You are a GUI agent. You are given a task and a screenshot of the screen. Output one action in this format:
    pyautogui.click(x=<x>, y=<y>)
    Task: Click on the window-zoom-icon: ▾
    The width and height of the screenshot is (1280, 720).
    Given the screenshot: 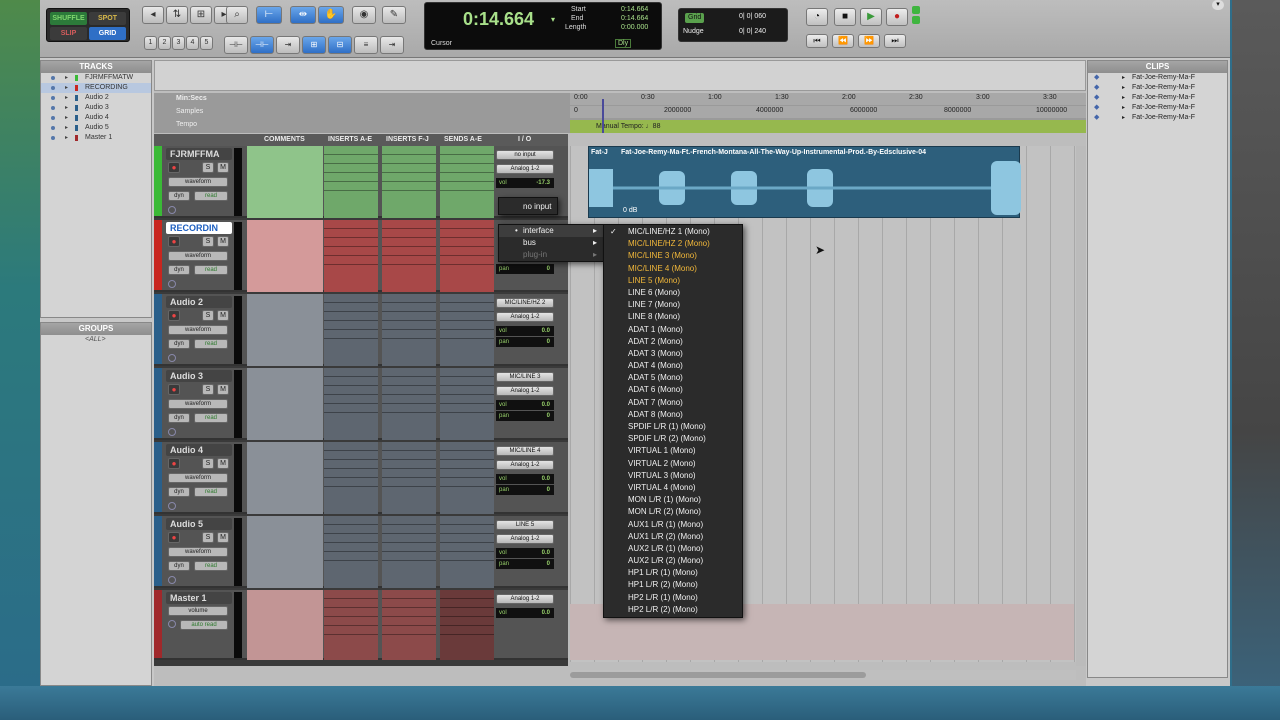 What is the action you would take?
    pyautogui.click(x=1218, y=5)
    